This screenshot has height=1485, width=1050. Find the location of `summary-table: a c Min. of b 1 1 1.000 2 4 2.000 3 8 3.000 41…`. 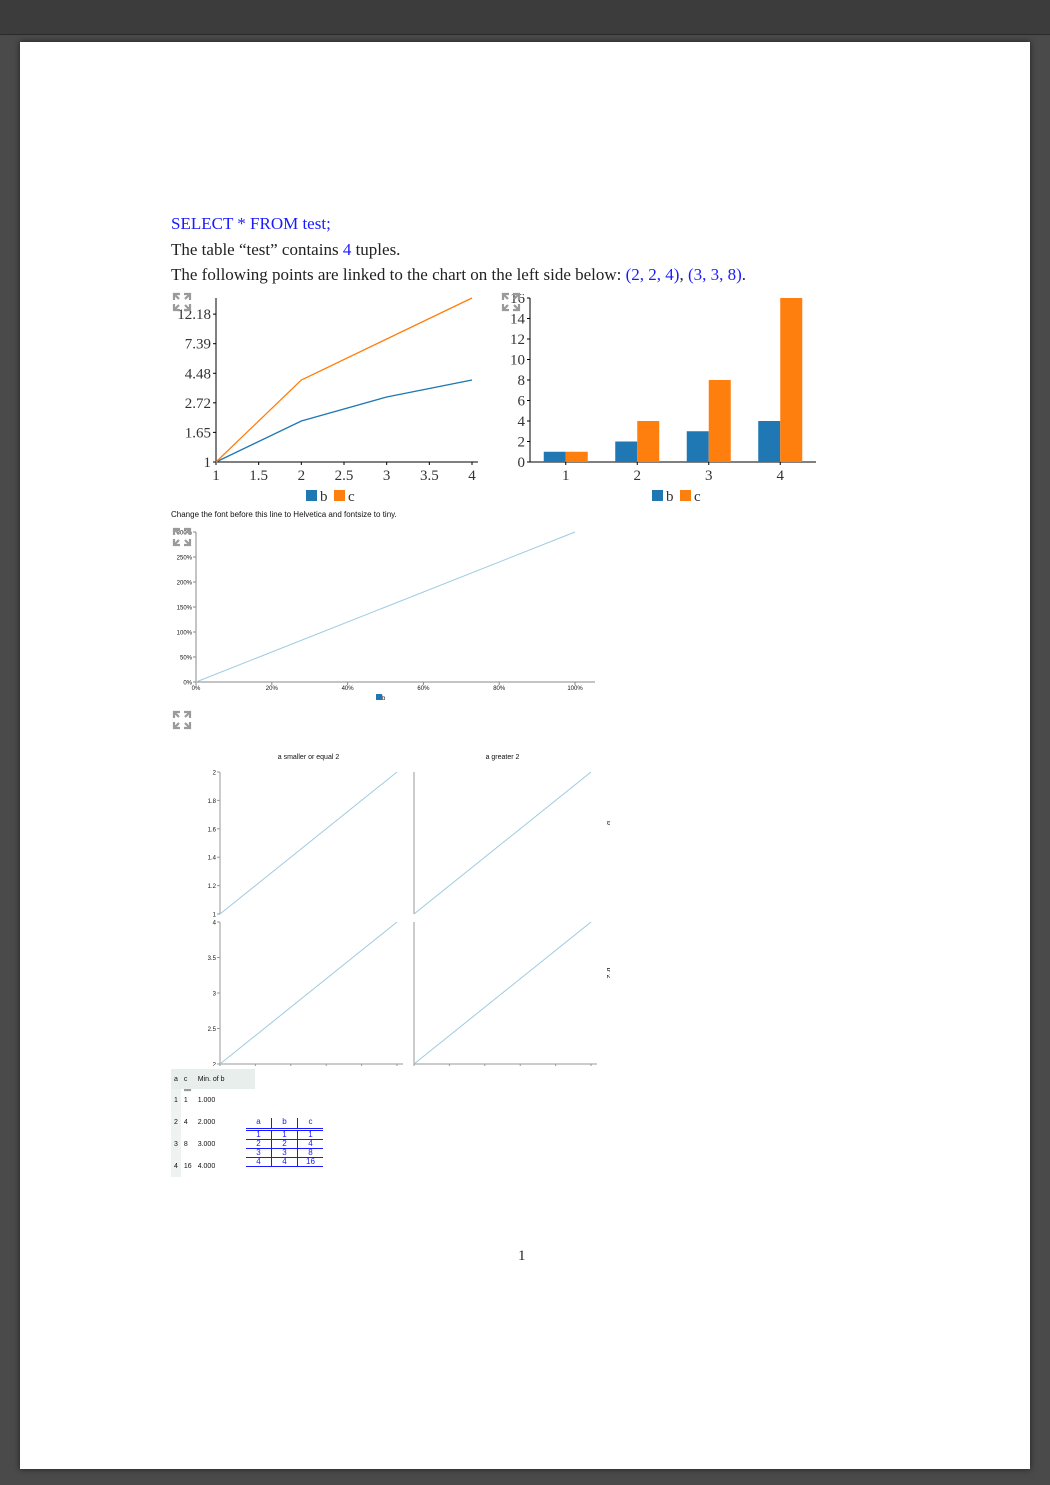

summary-table: a c Min. of b 1 1 1.000 2 4 2.000 3 8 3.000 41… is located at coordinates (213, 1123).